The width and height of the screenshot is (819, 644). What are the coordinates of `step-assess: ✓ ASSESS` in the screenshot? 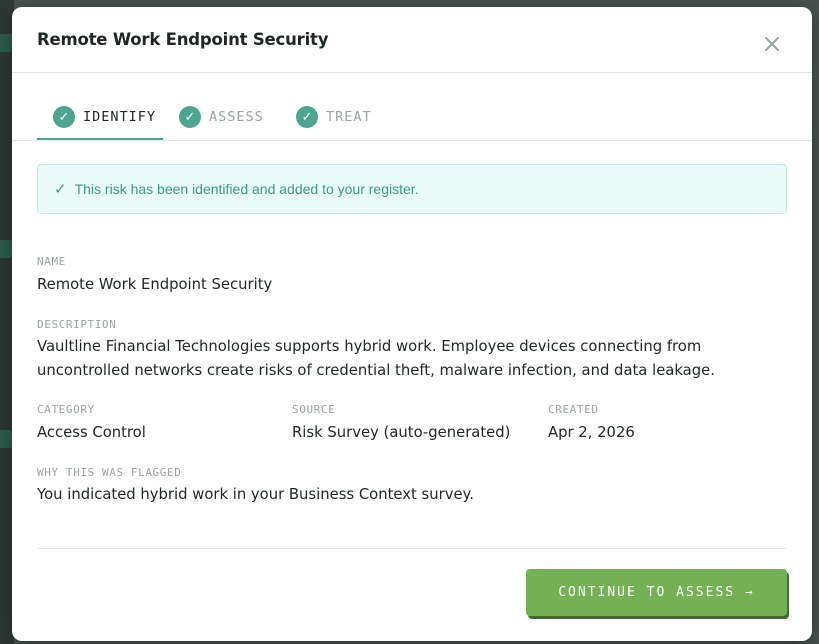 It's located at (221, 117).